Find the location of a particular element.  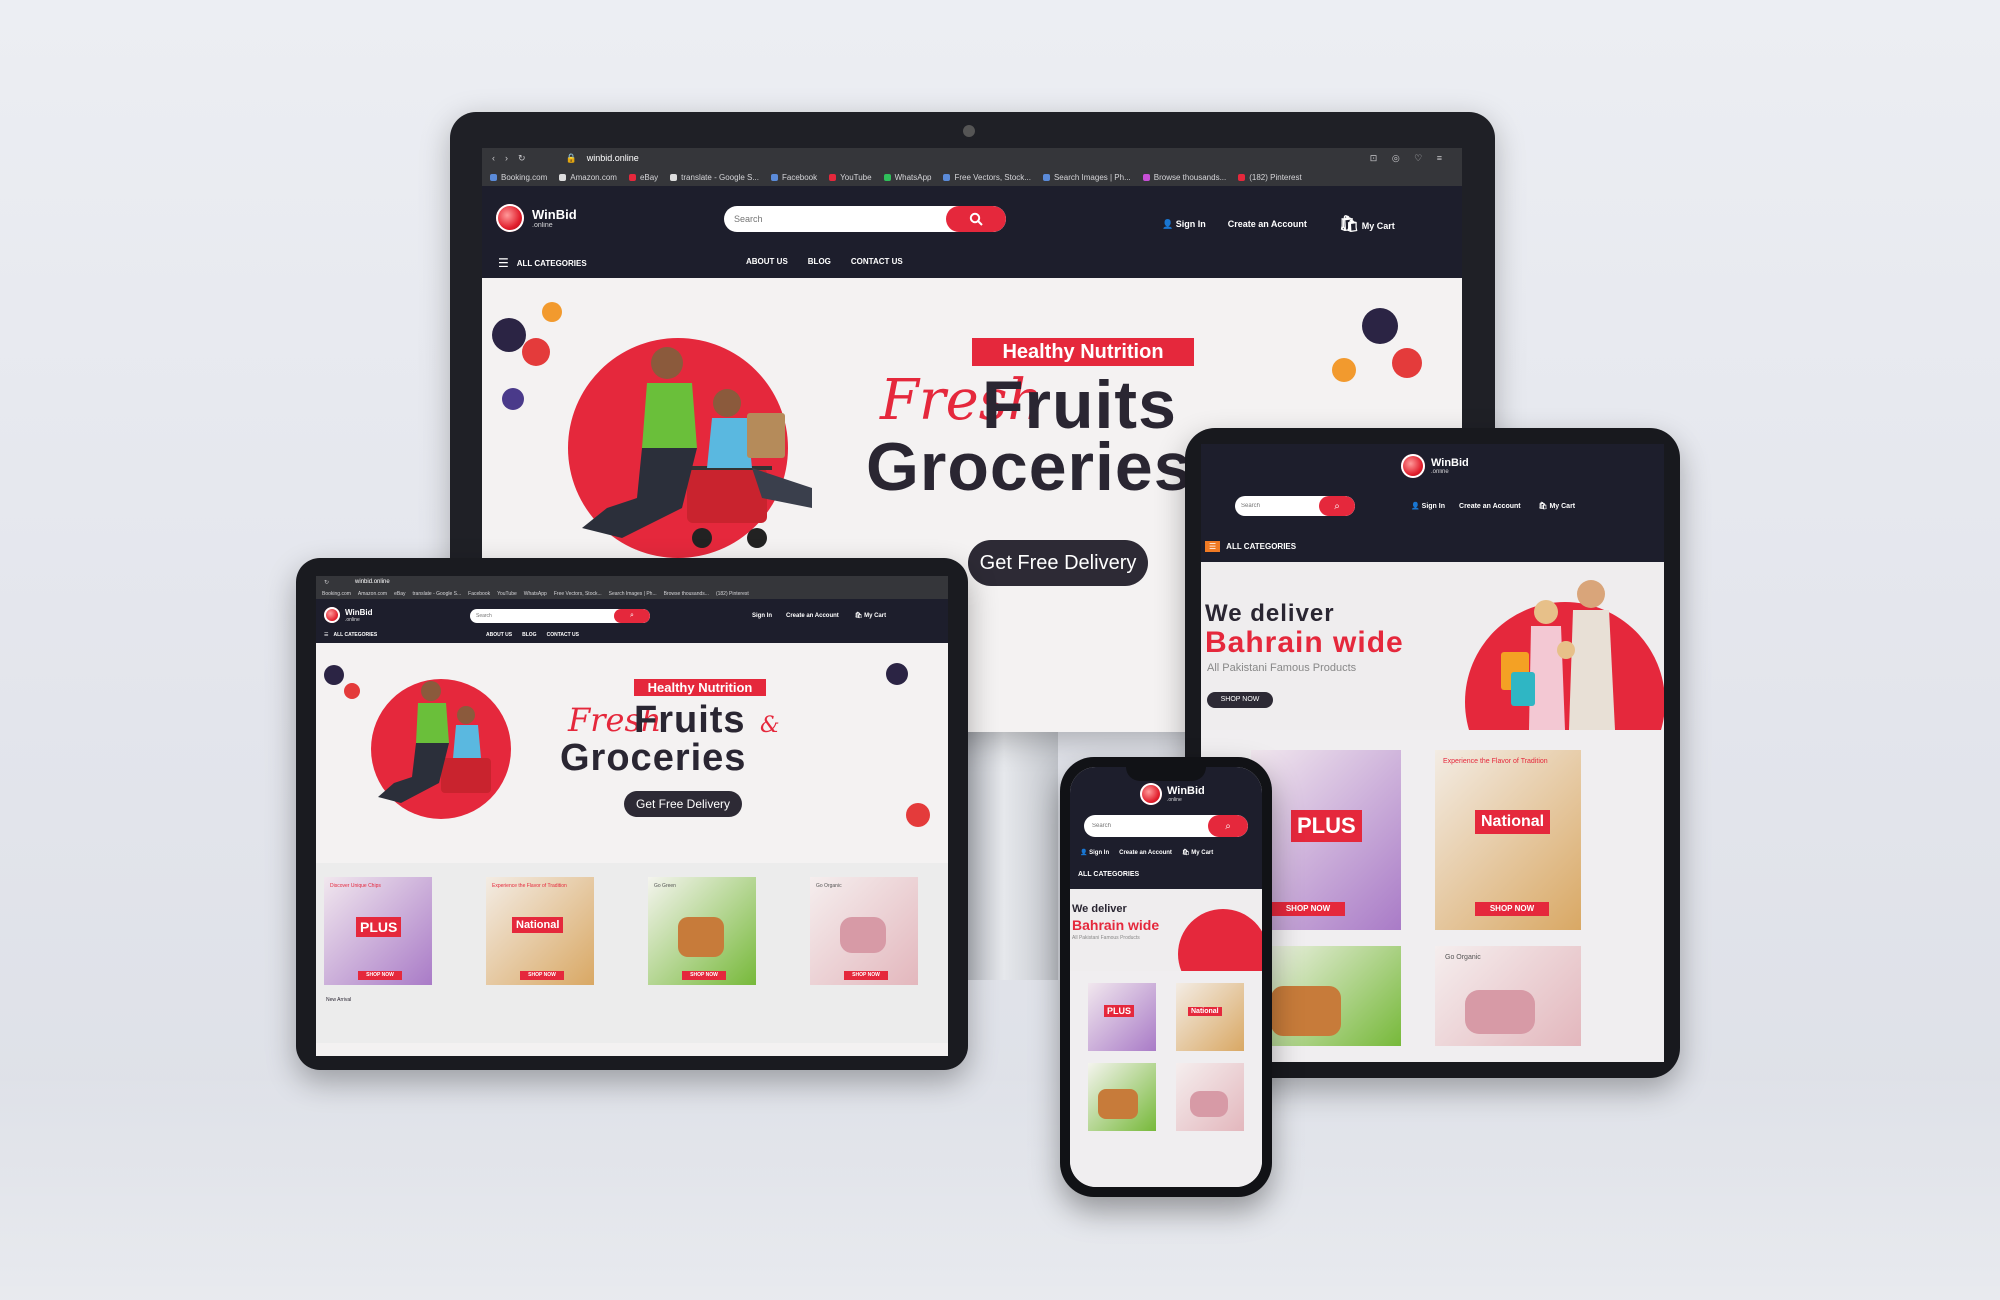

product-card-chips: Discover Unique Chips PLUS SHOP NOW is located at coordinates (378, 931).